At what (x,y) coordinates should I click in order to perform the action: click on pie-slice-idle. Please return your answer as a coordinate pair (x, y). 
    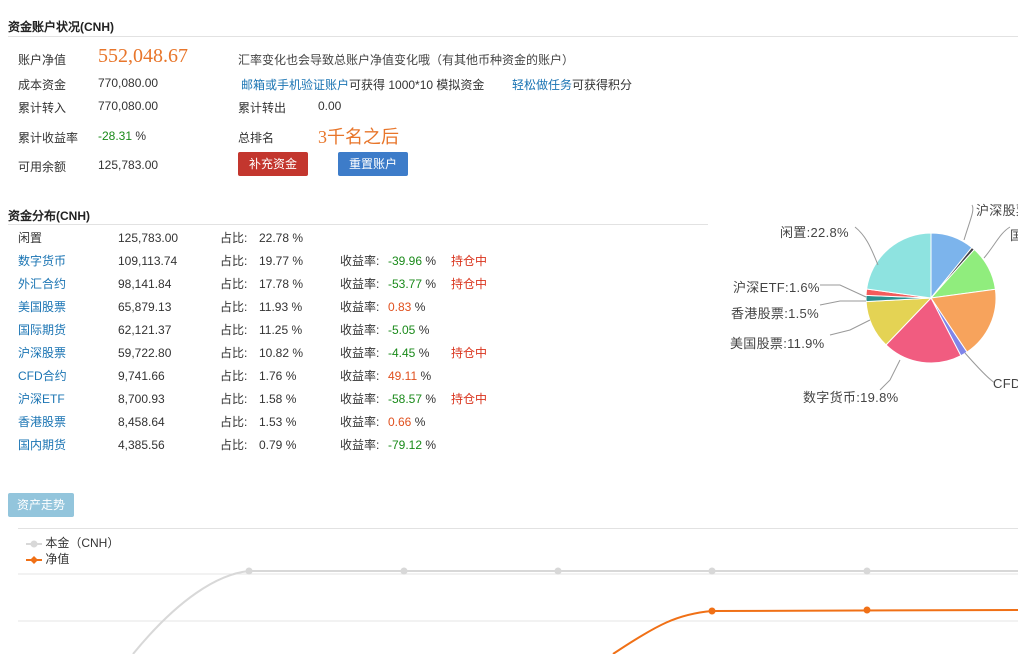
    Looking at the image, I should click on (899, 265).